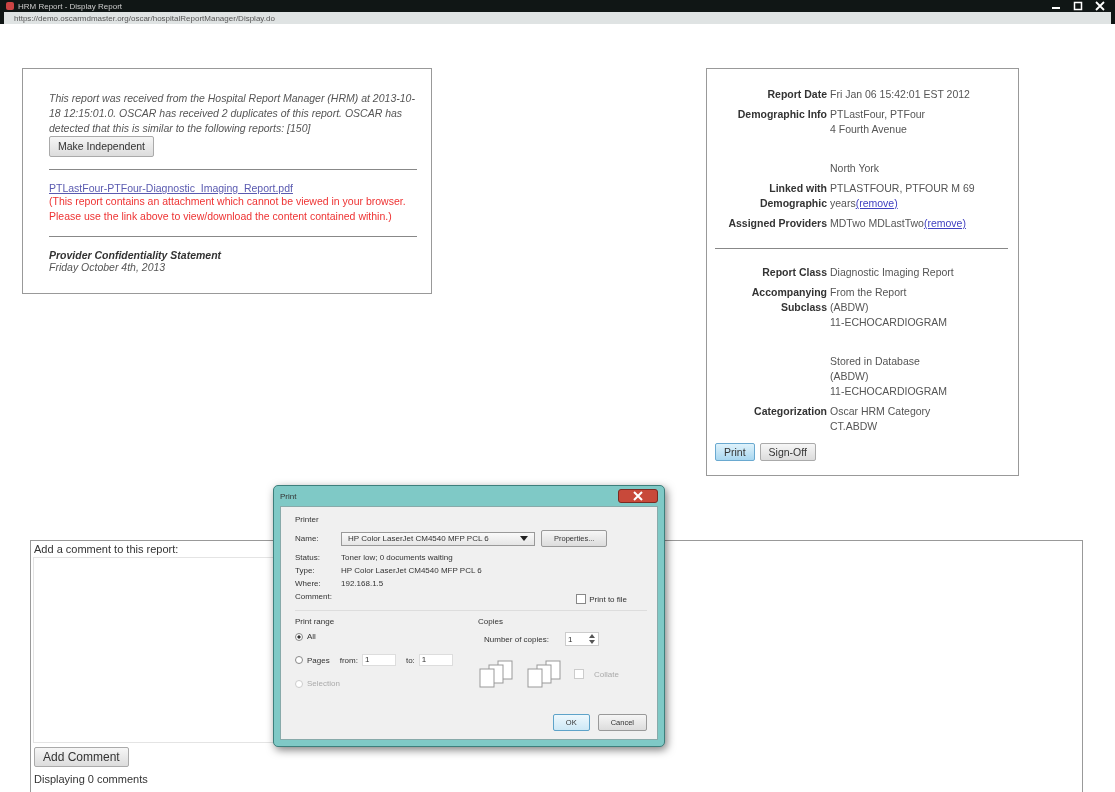 This screenshot has height=792, width=1115. Describe the element at coordinates (875, 361) in the screenshot. I see `field-value: Stored in Database` at that location.